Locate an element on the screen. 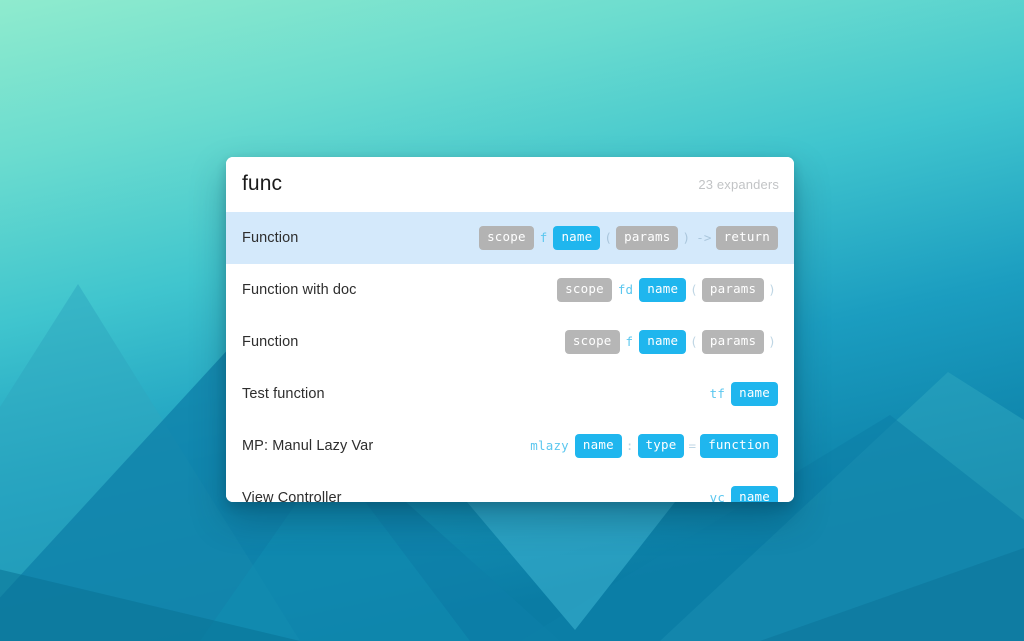 This screenshot has width=1024, height=641. expander-row-snippet: scope f name(params) -> return is located at coordinates (628, 238).